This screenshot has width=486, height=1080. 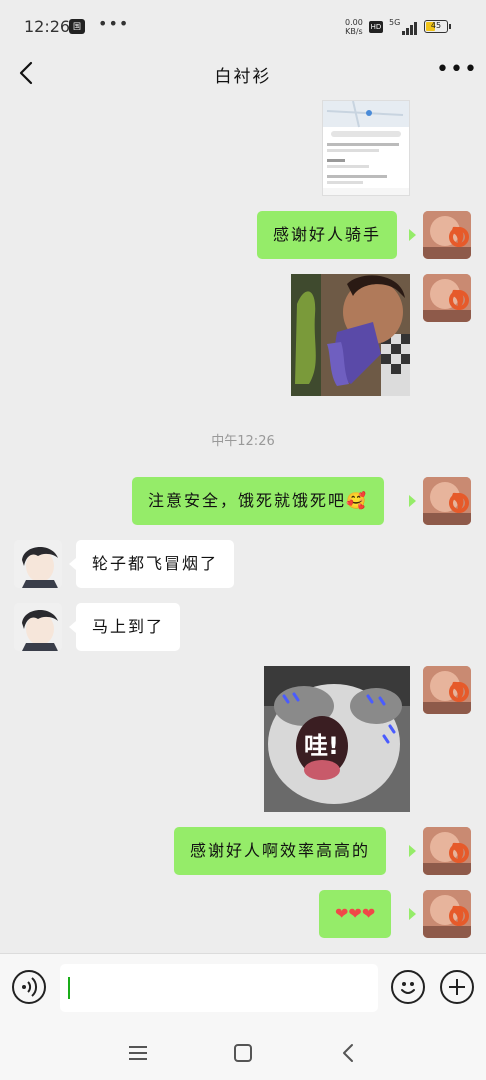 I want to click on plus-button, so click(x=457, y=987).